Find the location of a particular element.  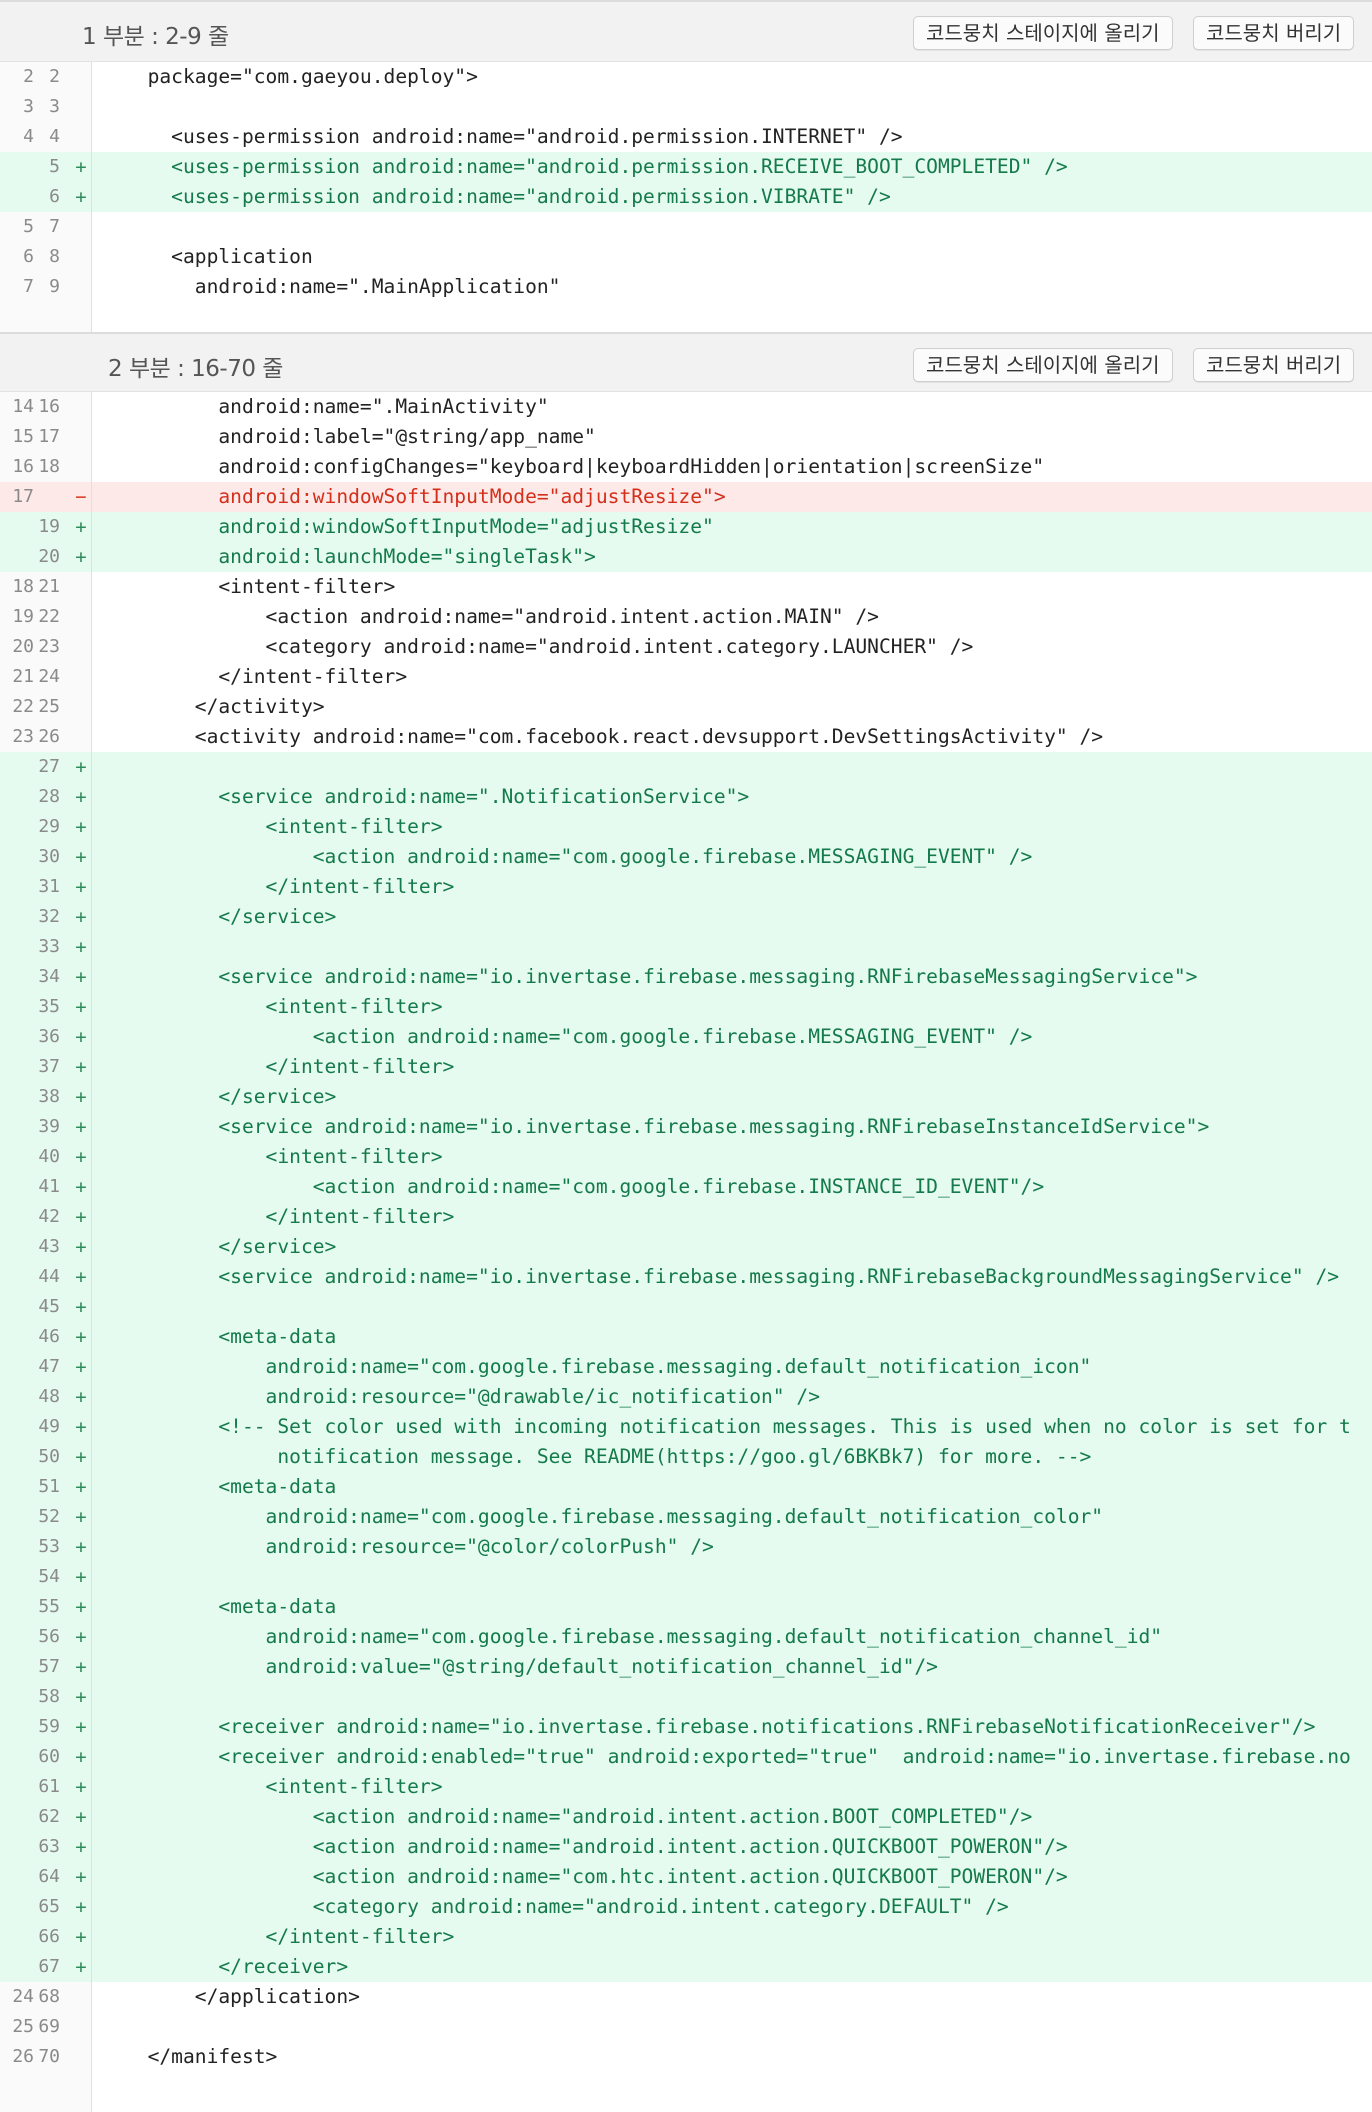

old-line-number: 4 is located at coordinates (28, 136).